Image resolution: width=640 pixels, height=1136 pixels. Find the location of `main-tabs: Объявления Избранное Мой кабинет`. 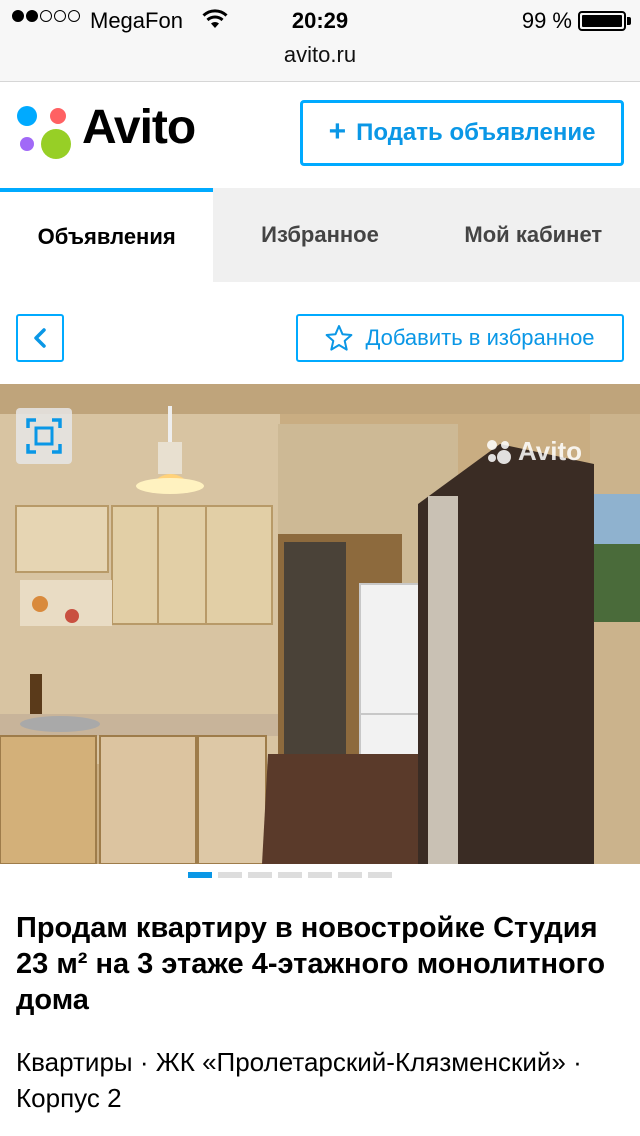

main-tabs: Объявления Избранное Мой кабинет is located at coordinates (320, 235).